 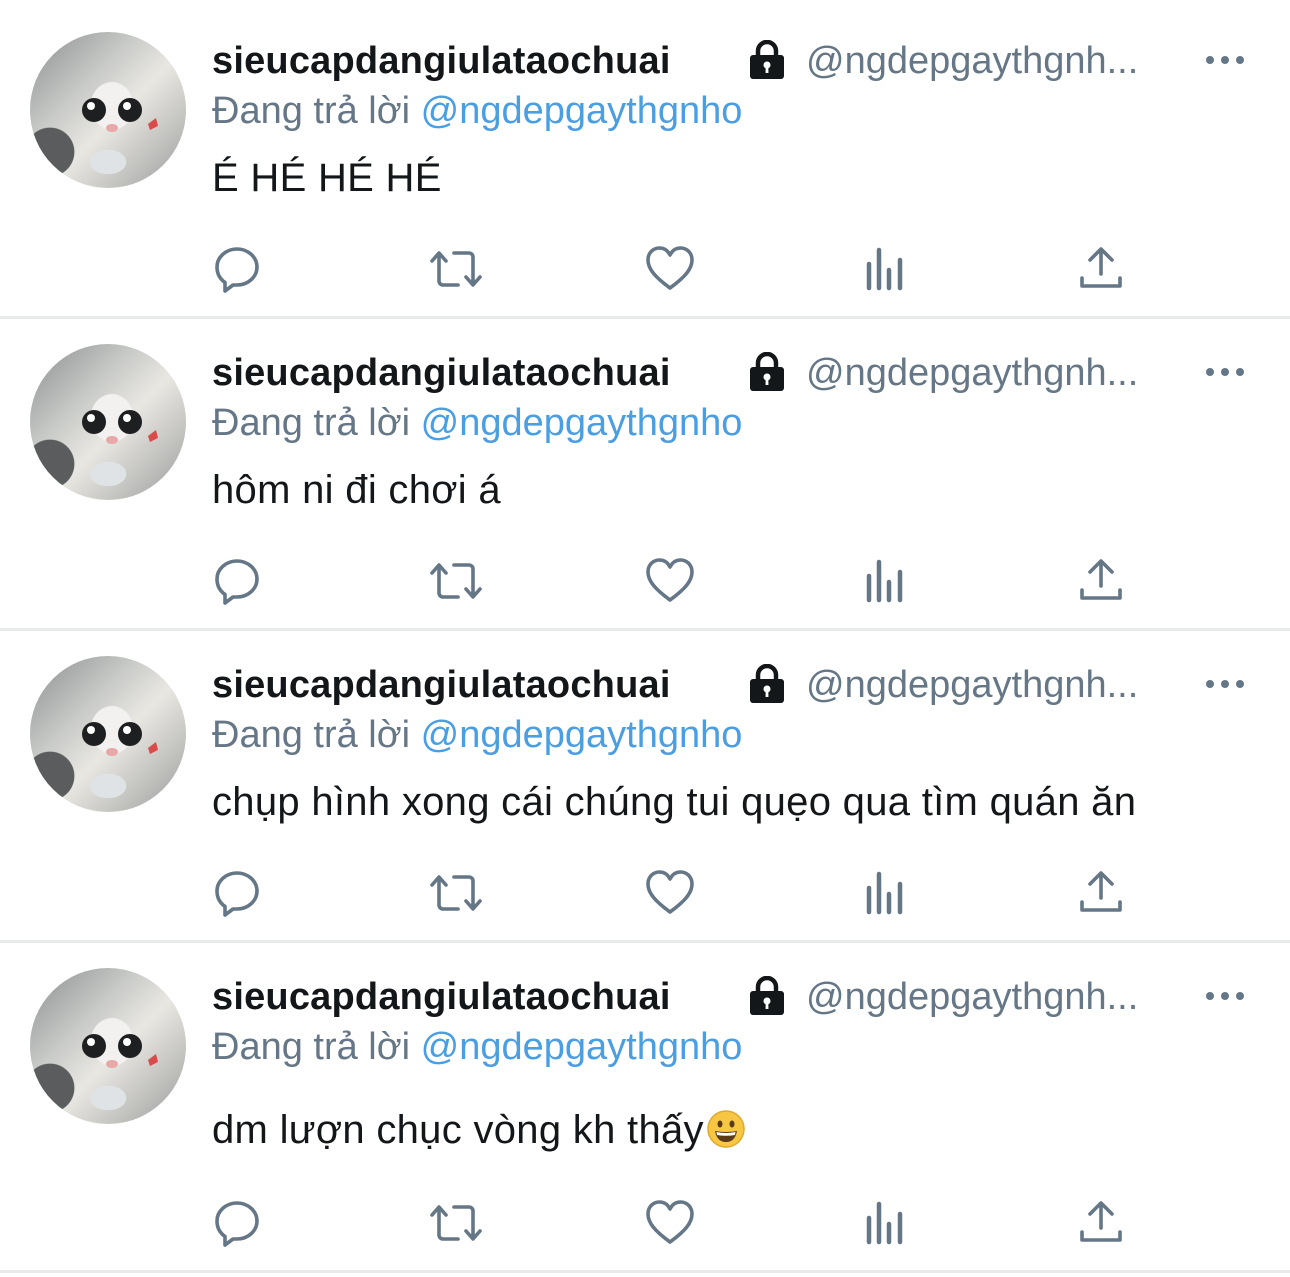 I want to click on tweet-text-container: dm lượn chục vòng kh thấy, so click(x=479, y=1130).